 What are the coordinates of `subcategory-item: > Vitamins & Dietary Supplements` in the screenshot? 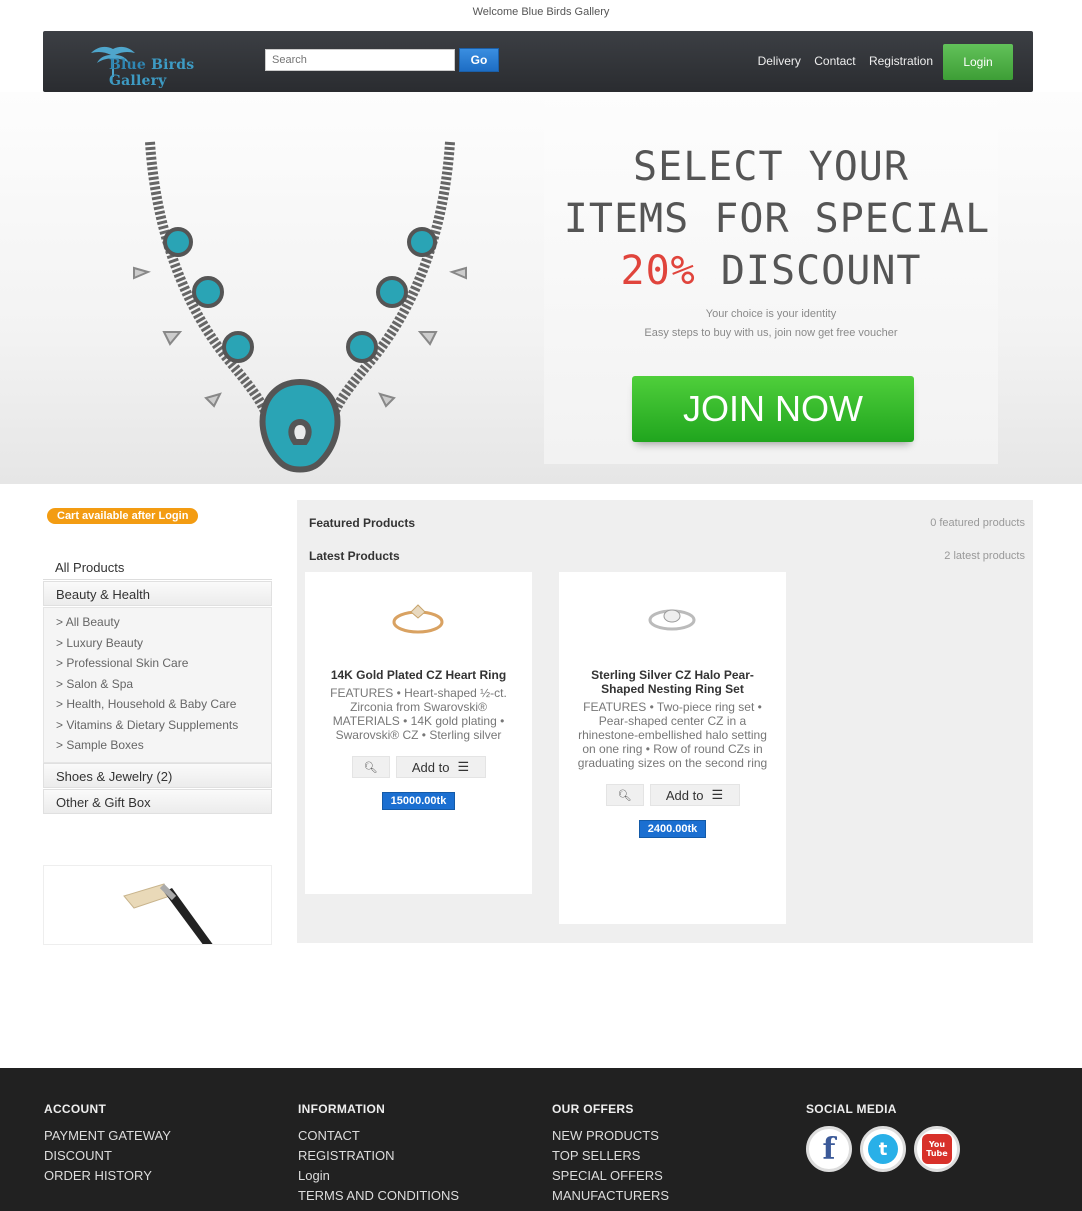 It's located at (160, 725).